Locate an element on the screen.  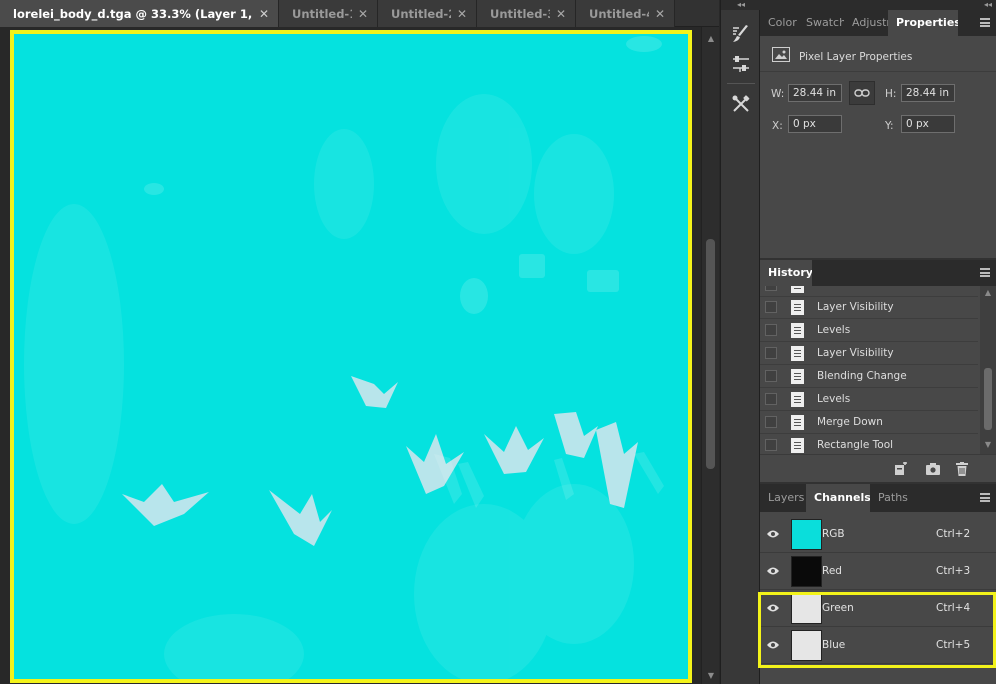
tools-icon is located at coordinates (741, 104).